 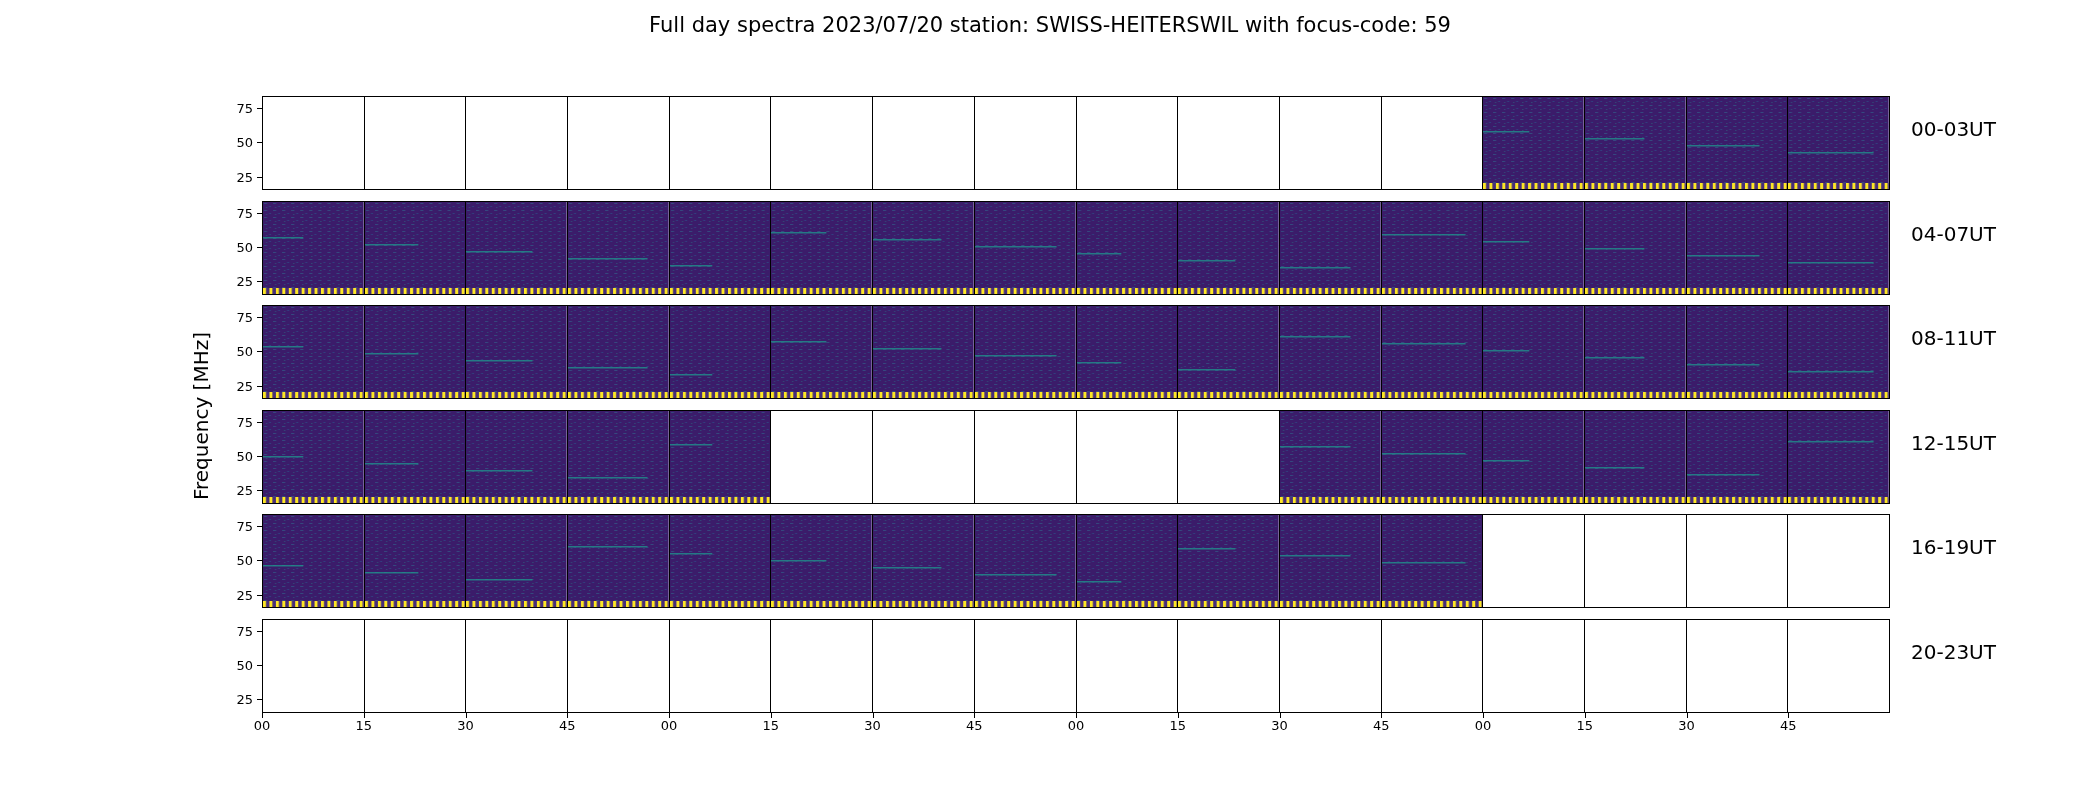 I want to click on figure-title: Full day spectra 2023/07/20 station: SWISS-HEITERSWIL with focus-code: 59, so click(x=1050, y=25).